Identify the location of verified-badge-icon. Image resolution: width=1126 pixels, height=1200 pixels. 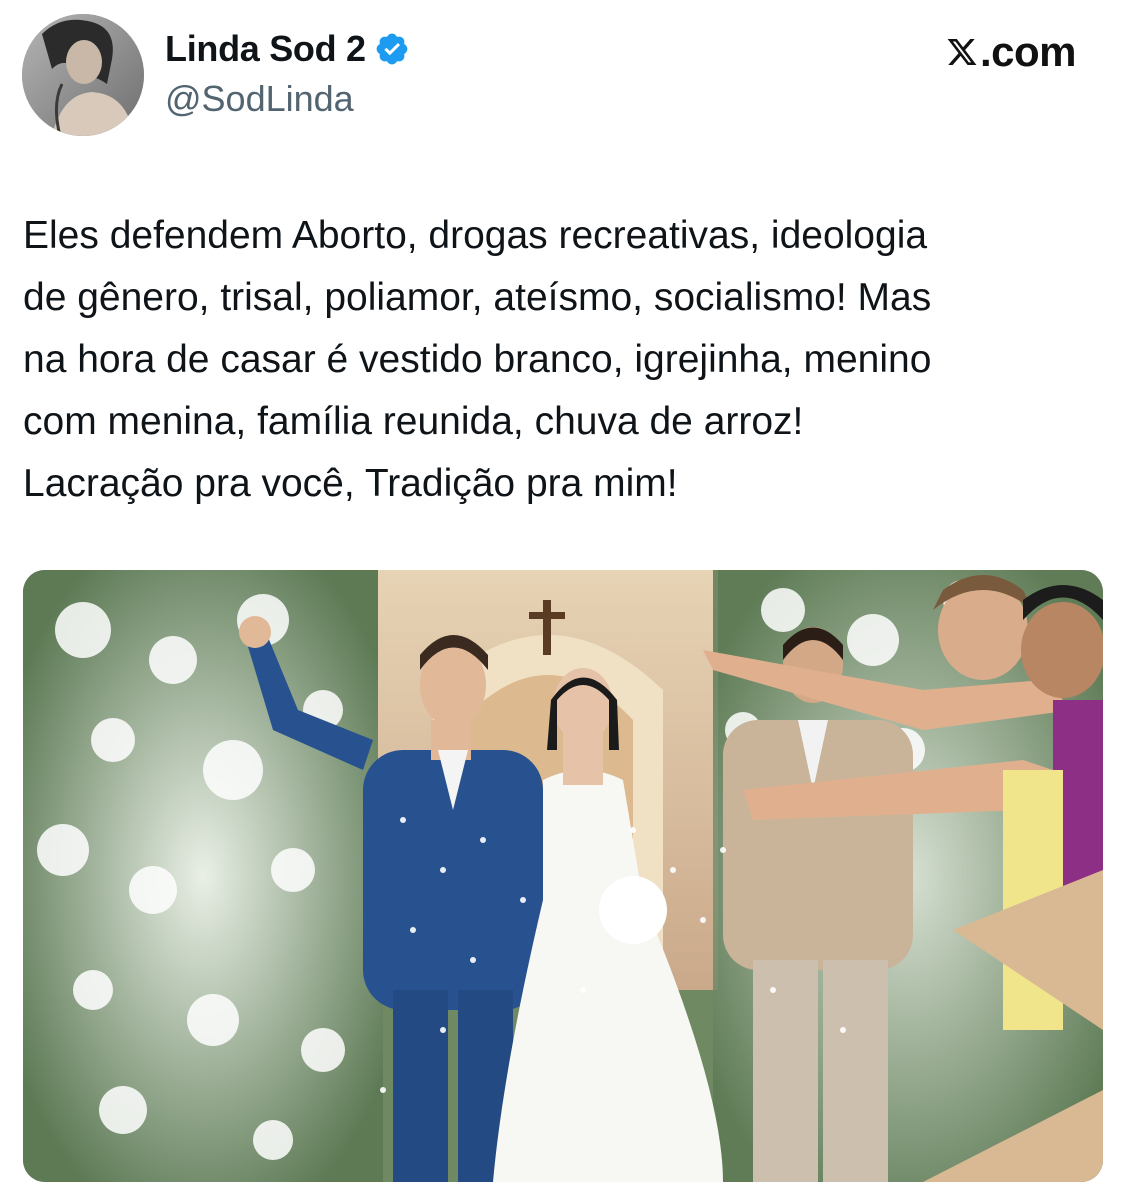
(392, 49).